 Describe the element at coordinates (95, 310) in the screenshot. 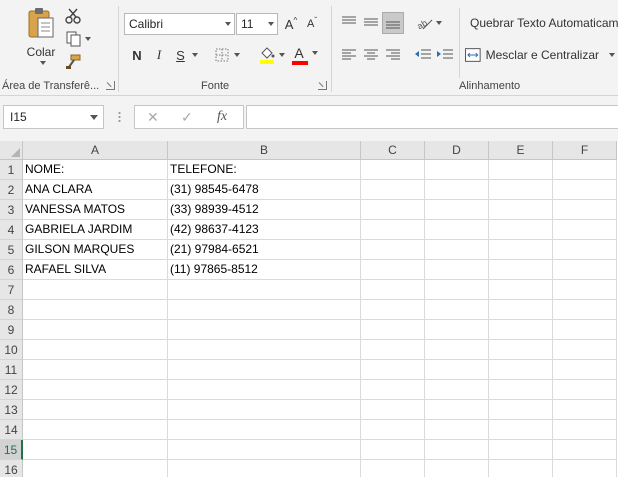

I see `cell-a8` at that location.